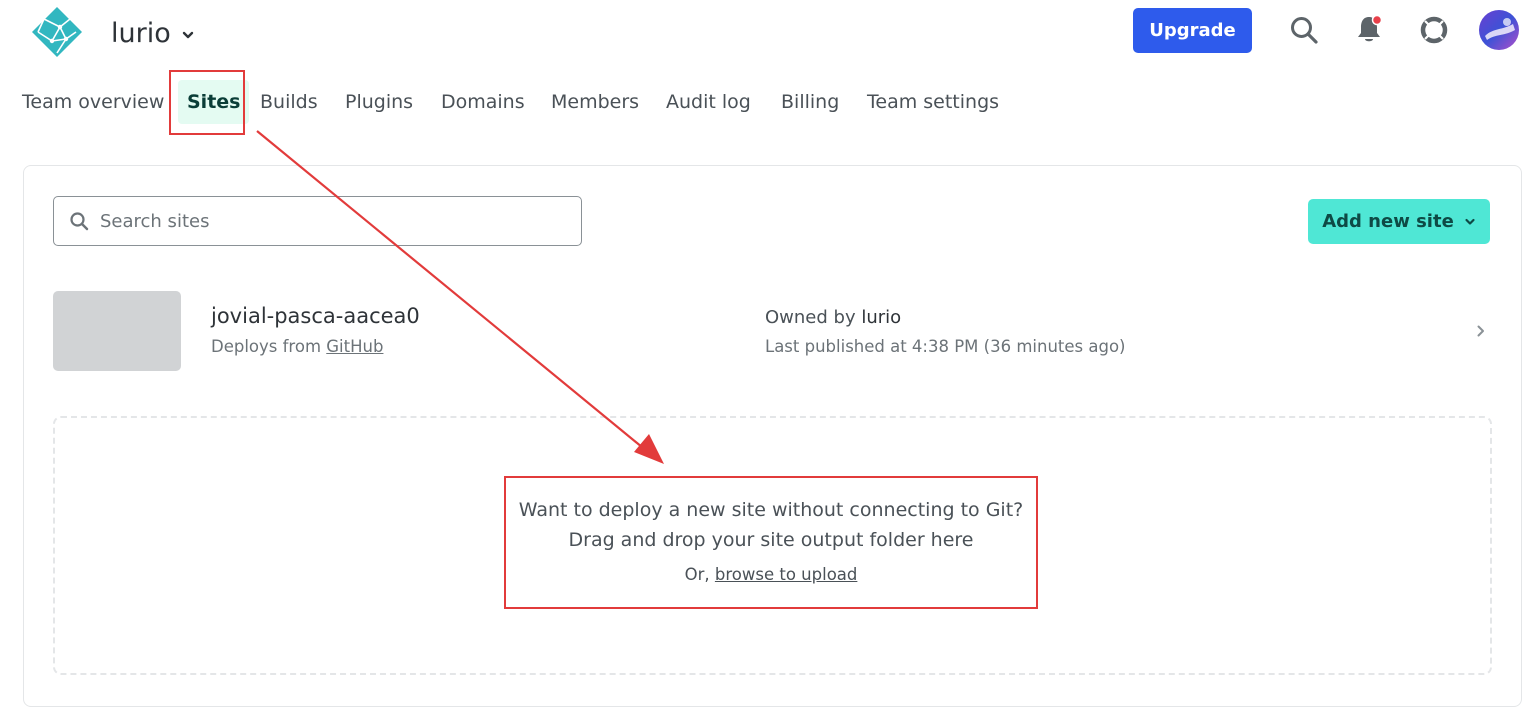 The width and height of the screenshot is (1532, 707). Describe the element at coordinates (786, 574) in the screenshot. I see `browse-to-upload-link: browse to upload` at that location.